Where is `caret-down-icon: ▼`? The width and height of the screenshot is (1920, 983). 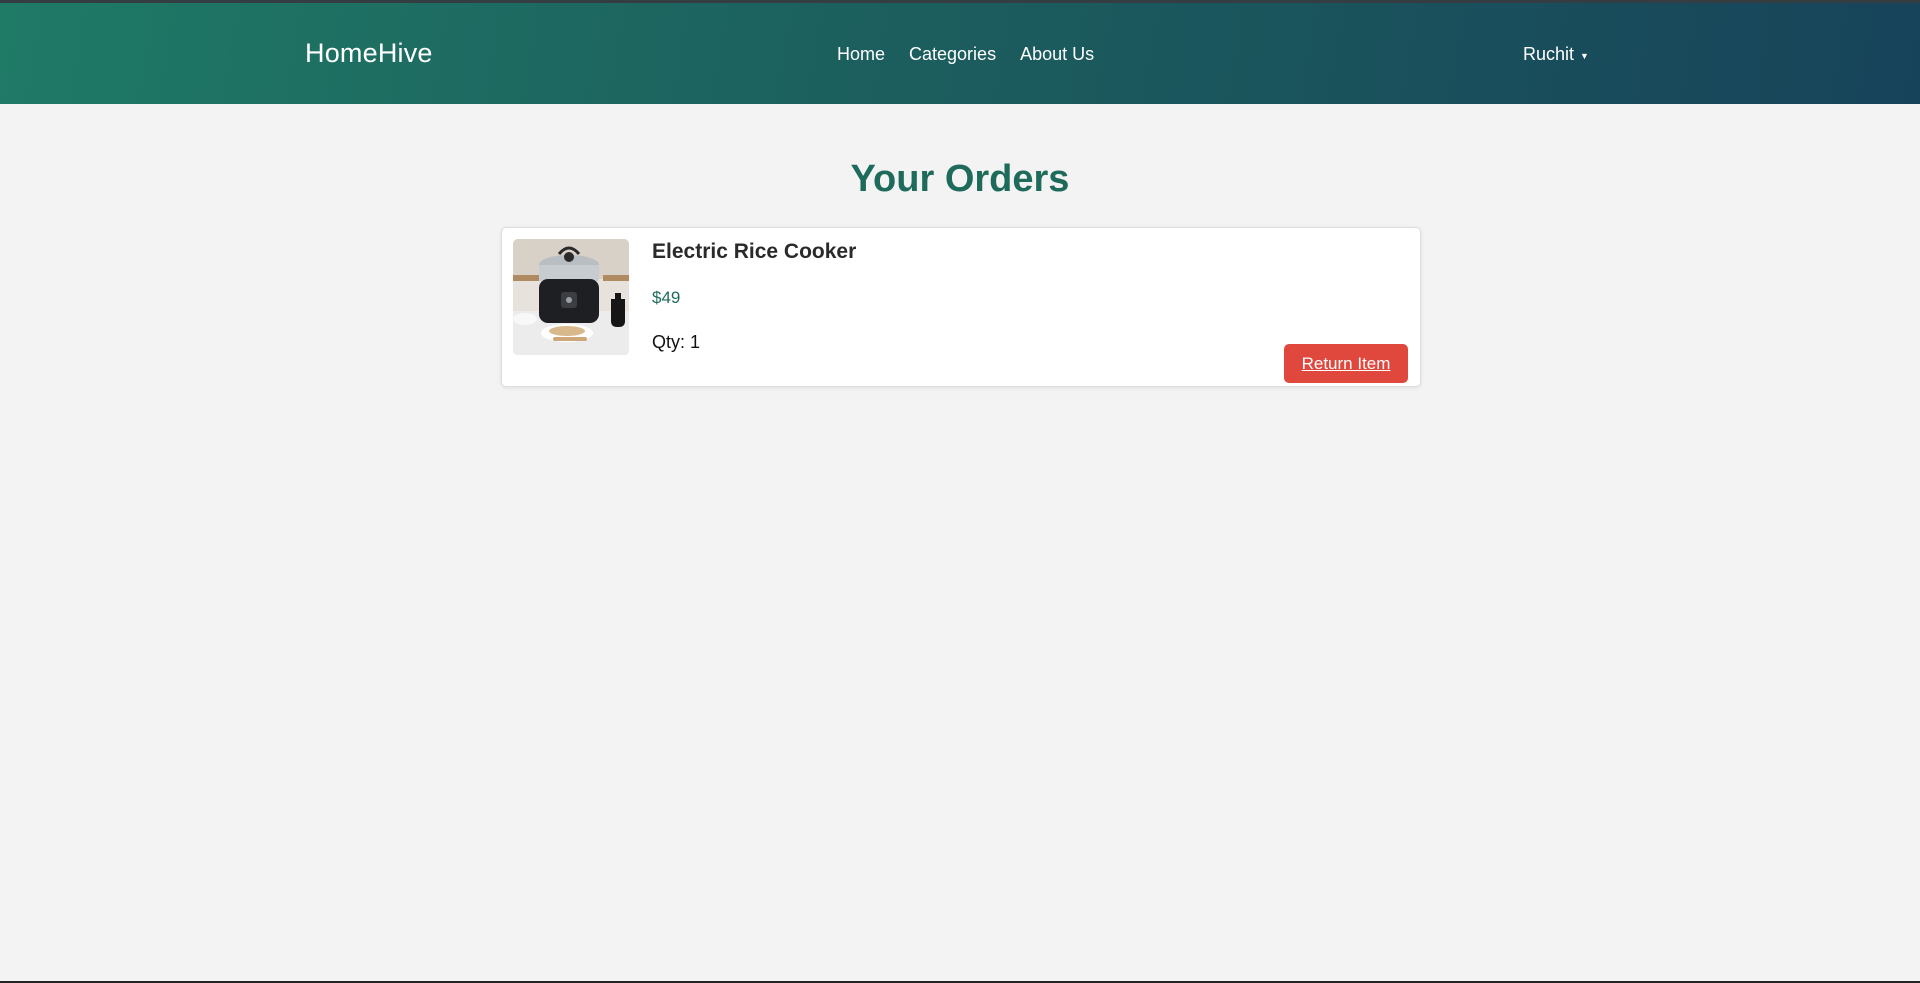
caret-down-icon: ▼ is located at coordinates (1584, 55).